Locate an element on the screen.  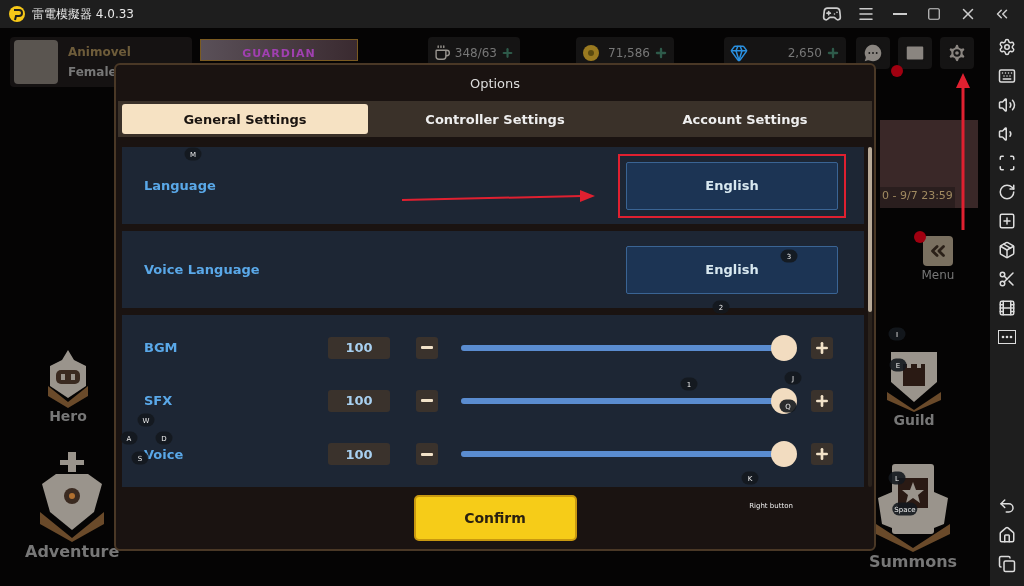
player-name: Animovel is located at coordinates (99, 52).